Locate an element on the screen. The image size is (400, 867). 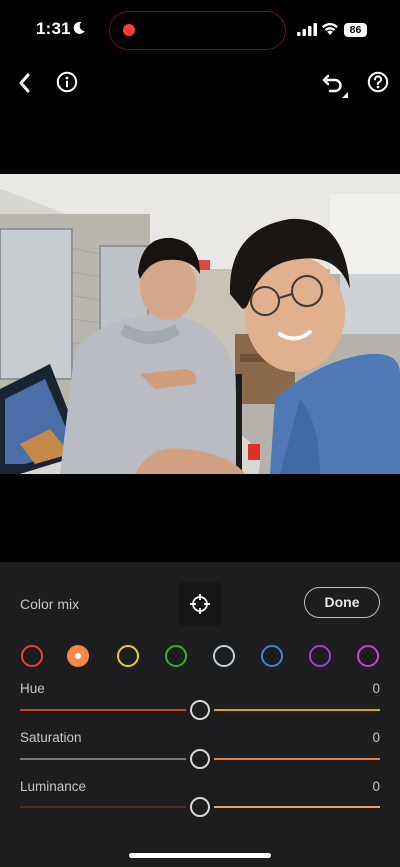
help-button is located at coordinates (378, 82).